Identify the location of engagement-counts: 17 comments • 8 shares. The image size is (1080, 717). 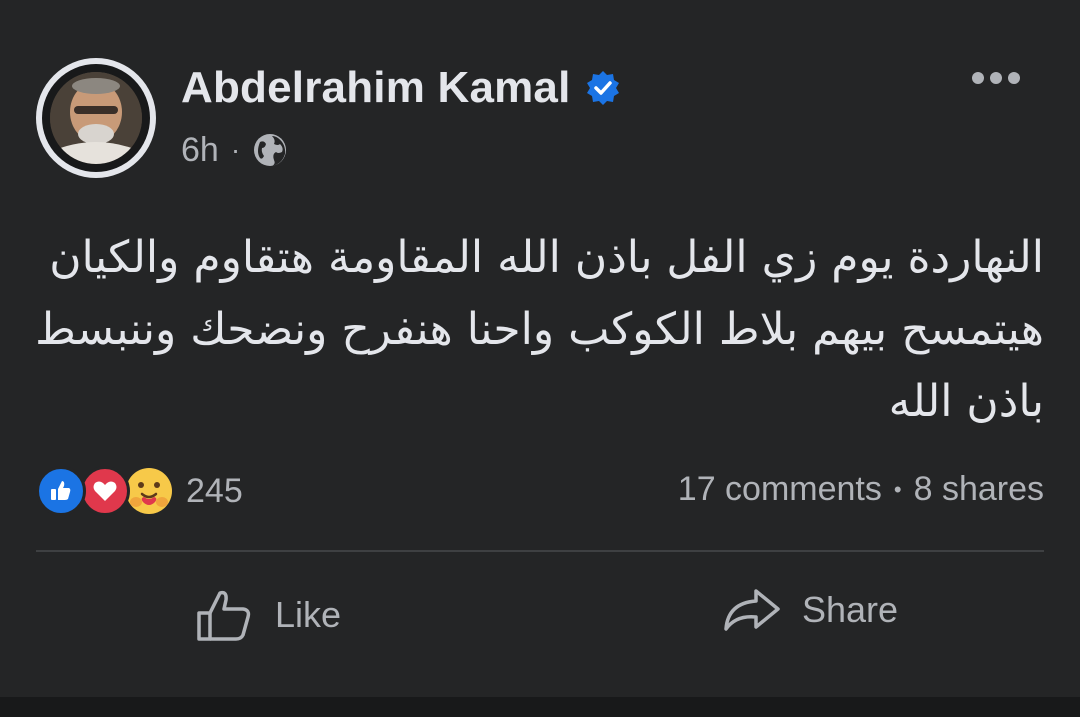
(861, 489).